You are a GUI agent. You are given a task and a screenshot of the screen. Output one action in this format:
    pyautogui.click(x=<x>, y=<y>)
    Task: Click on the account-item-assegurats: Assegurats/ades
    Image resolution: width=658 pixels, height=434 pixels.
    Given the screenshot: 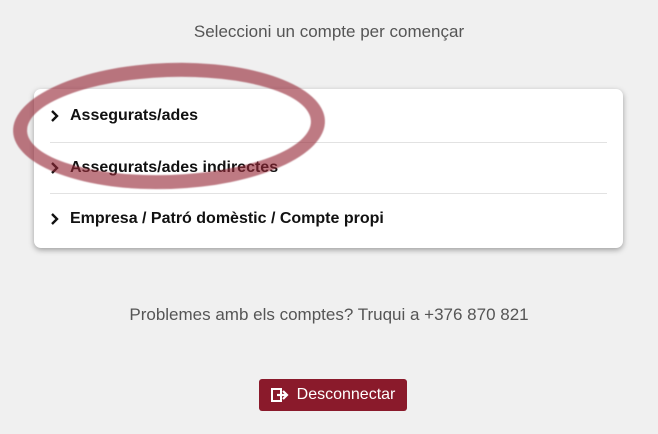 What is the action you would take?
    pyautogui.click(x=328, y=116)
    